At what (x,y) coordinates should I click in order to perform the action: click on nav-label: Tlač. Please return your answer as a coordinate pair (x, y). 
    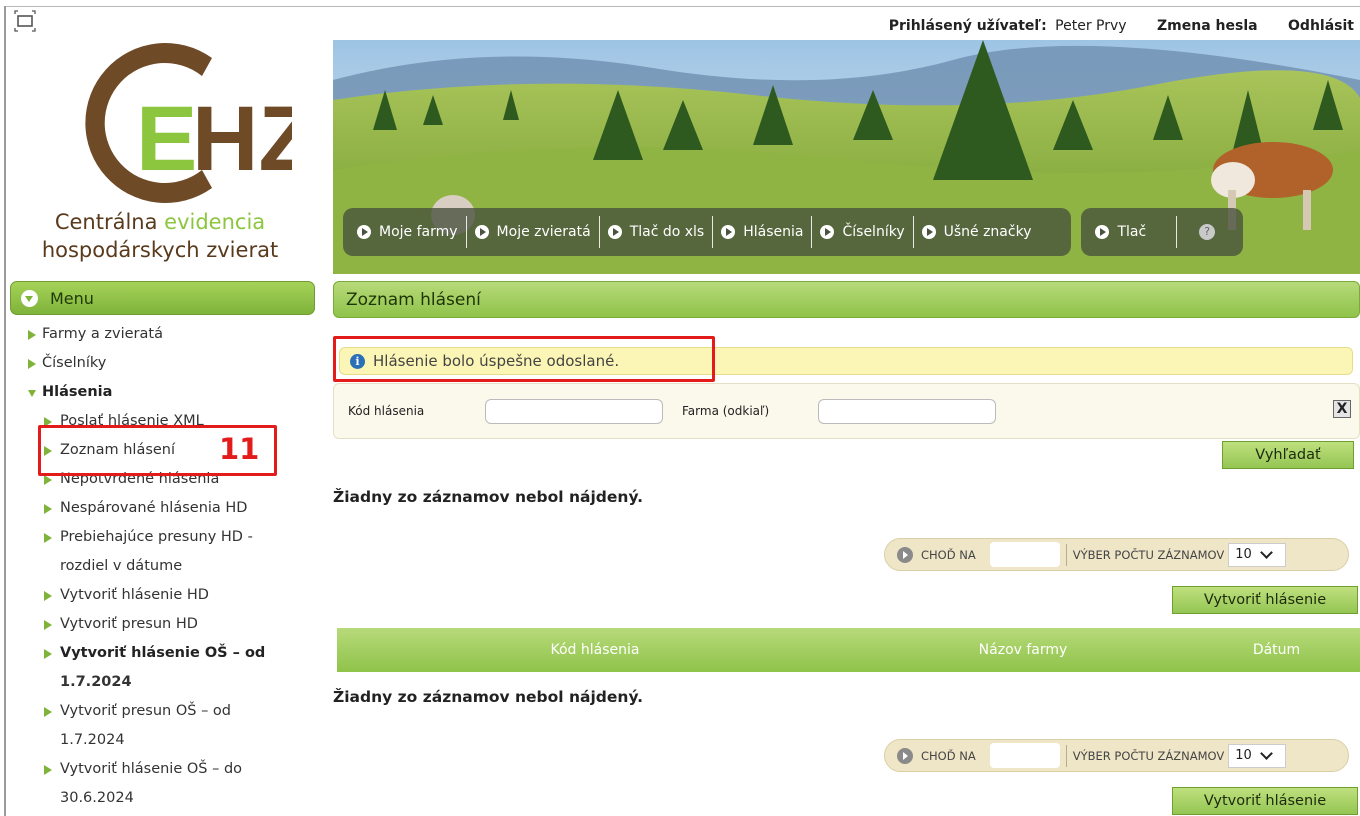
    Looking at the image, I should click on (1132, 232).